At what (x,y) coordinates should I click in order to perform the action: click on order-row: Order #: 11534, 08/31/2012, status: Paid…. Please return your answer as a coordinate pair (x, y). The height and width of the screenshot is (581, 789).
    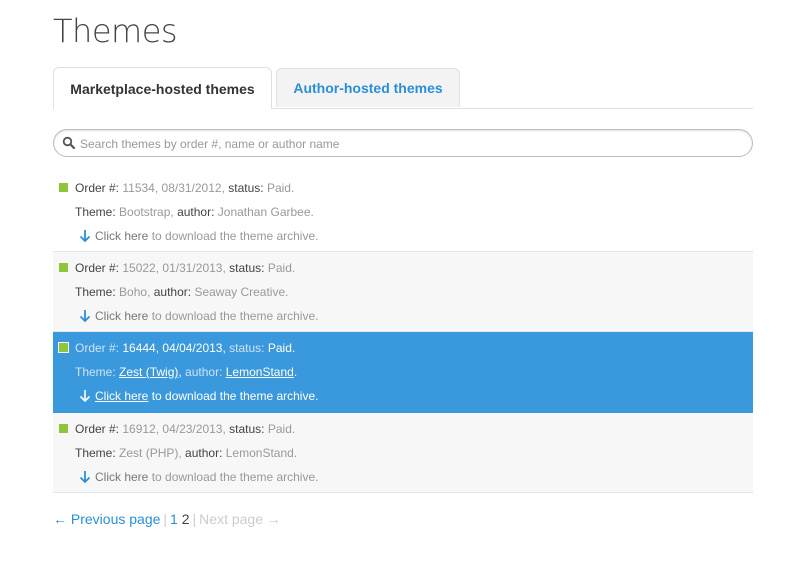
    Looking at the image, I should click on (403, 212).